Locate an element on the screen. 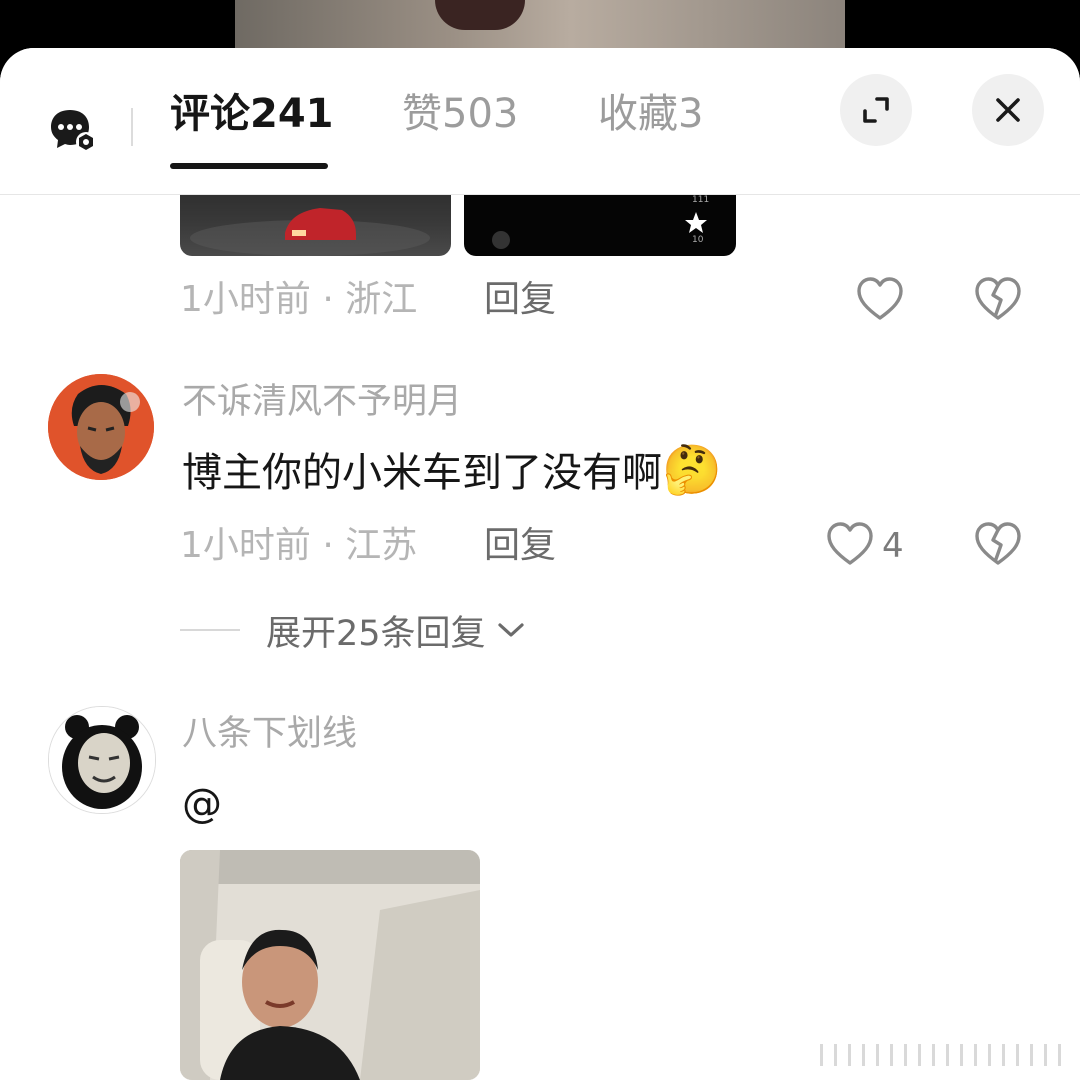 Image resolution: width=1080 pixels, height=1080 pixels. comment-meta: 1小时前 · 浙江 is located at coordinates (299, 299).